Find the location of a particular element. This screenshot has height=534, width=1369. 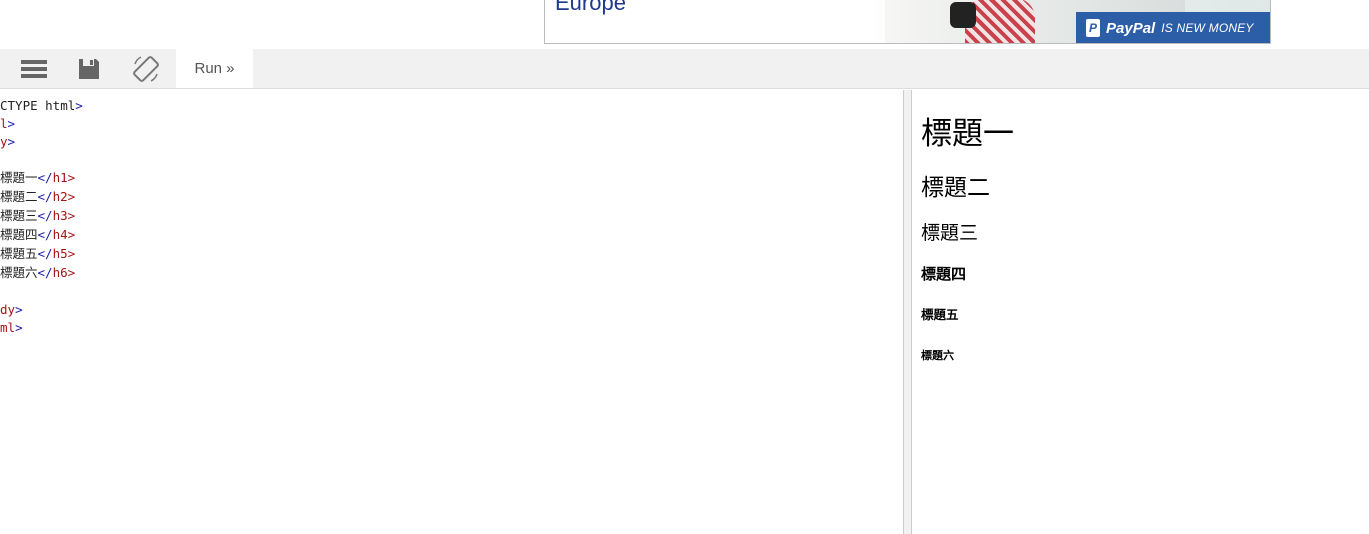

code-line: 標題一</h1> is located at coordinates (38, 177).